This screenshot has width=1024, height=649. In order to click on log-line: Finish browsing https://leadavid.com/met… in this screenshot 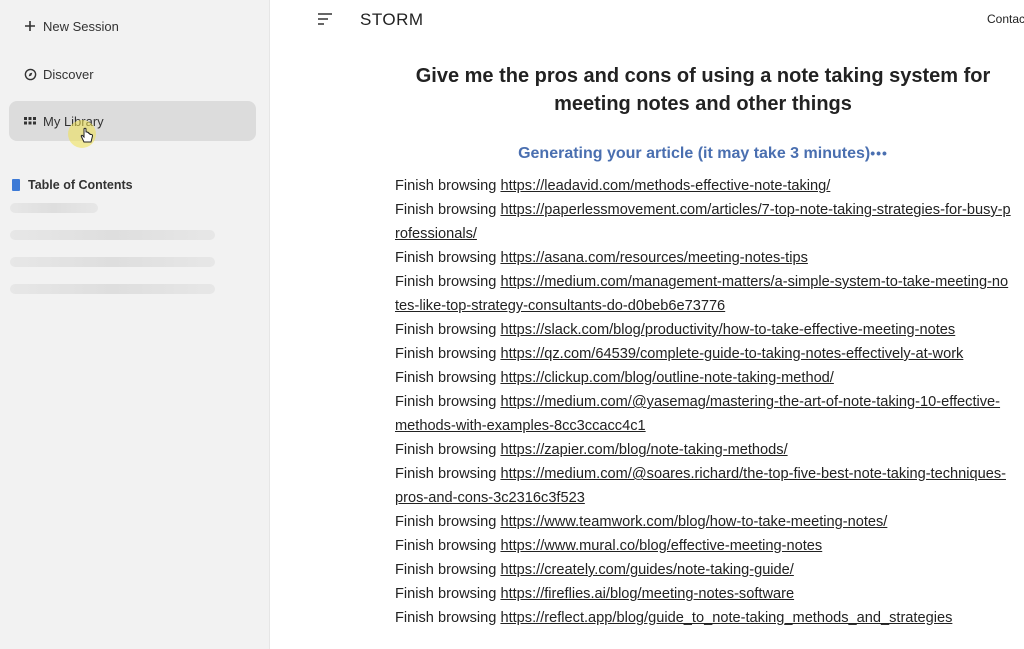, I will do `click(703, 186)`.